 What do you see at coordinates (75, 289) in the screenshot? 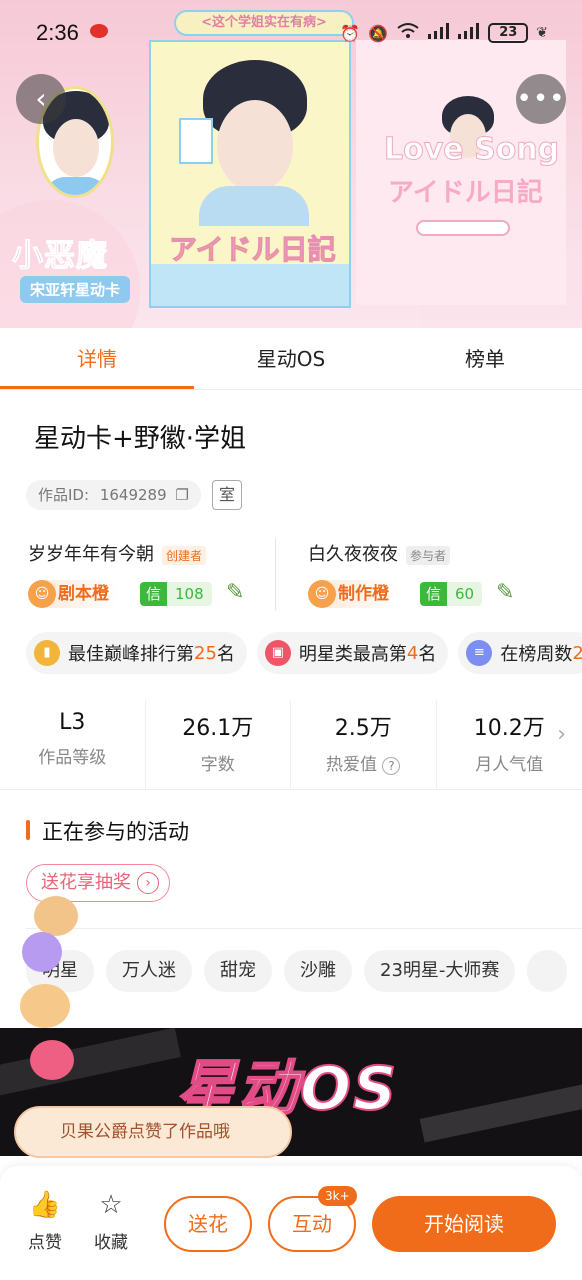
I see `banner-left-subtitle: 宋亚轩星动卡` at bounding box center [75, 289].